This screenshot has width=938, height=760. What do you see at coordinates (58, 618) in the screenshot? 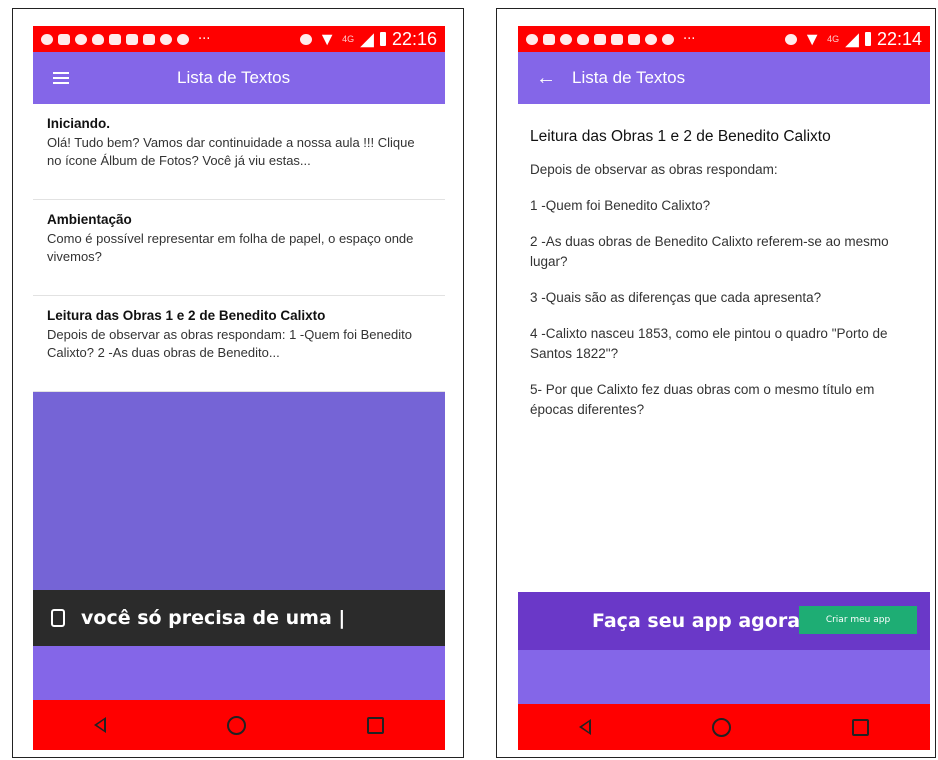
I see `brand-logo-icon` at bounding box center [58, 618].